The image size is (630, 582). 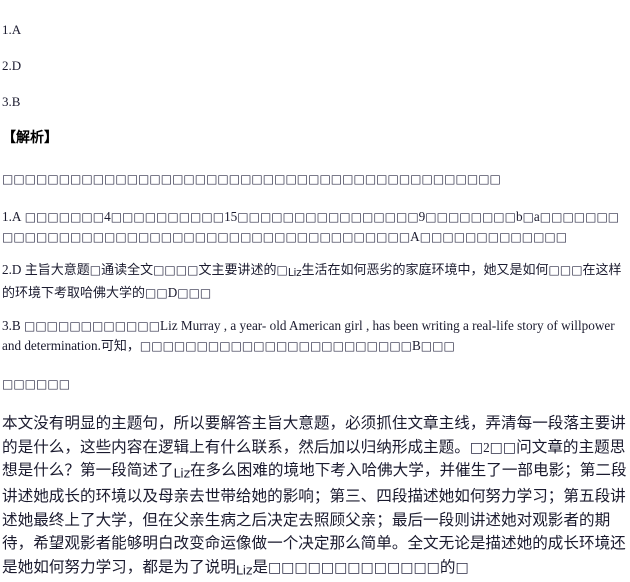 What do you see at coordinates (176, 270) in the screenshot?
I see `text-run-tofu: □□□□` at bounding box center [176, 270].